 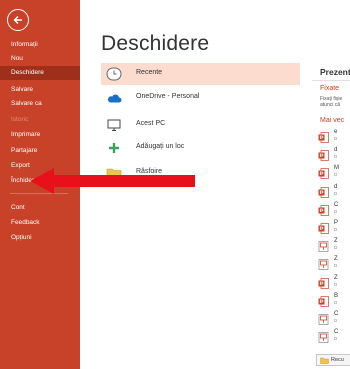 I want to click on annotation-arrow-icon, so click(x=112, y=181).